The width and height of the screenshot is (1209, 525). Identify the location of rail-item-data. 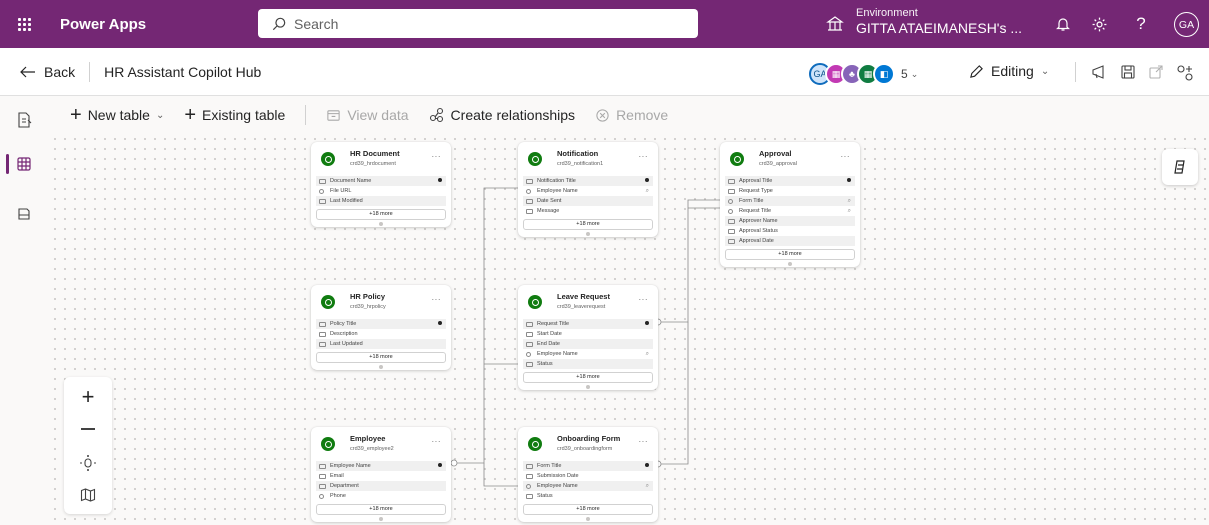
(24, 214).